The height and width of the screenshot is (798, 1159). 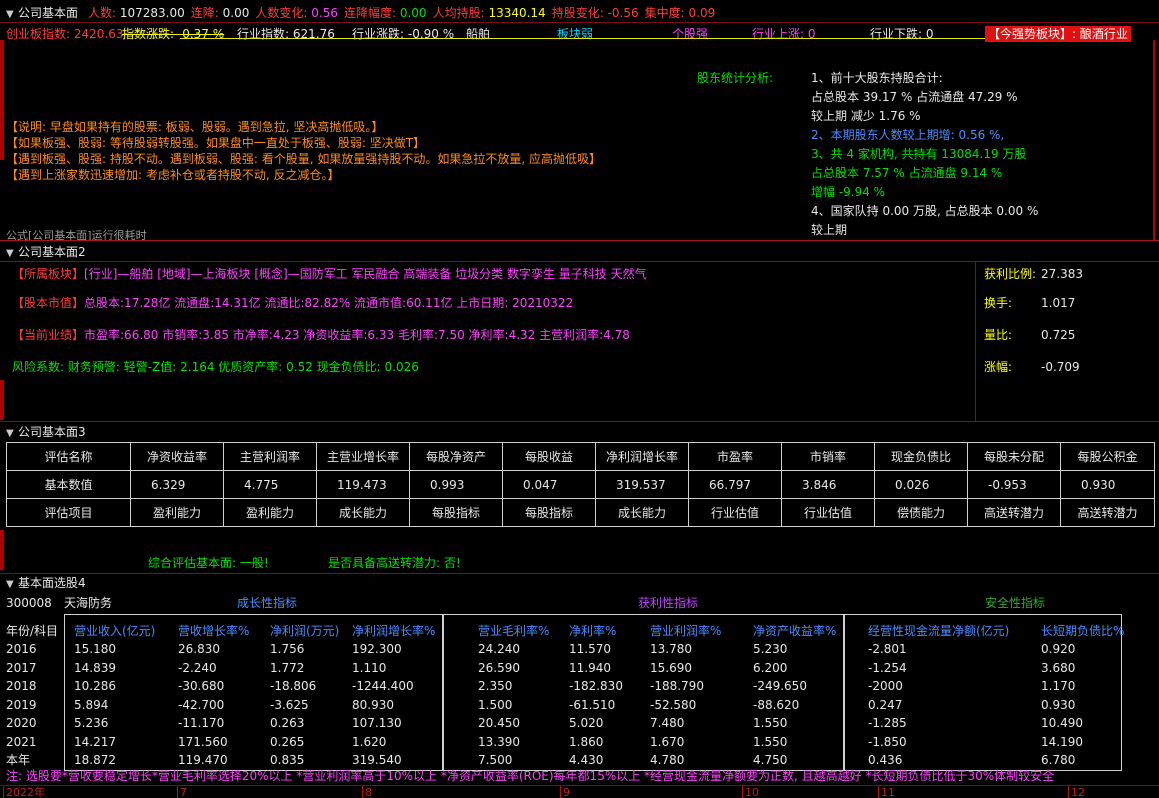 I want to click on table-cell: 行业估值, so click(x=735, y=512).